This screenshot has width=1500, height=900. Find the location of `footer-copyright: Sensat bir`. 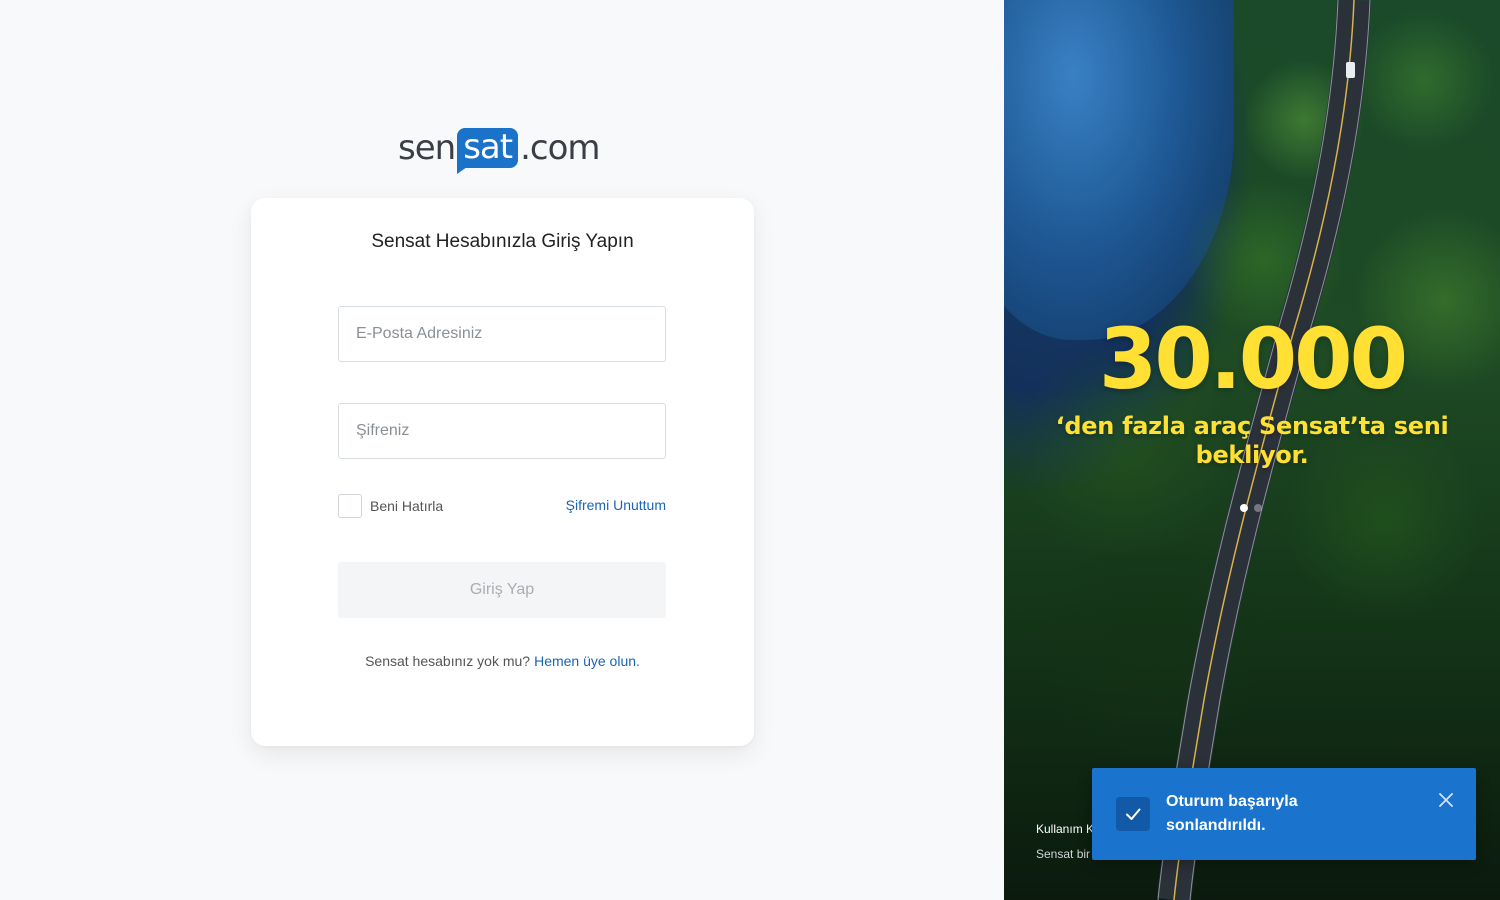

footer-copyright: Sensat bir is located at coordinates (1063, 854).